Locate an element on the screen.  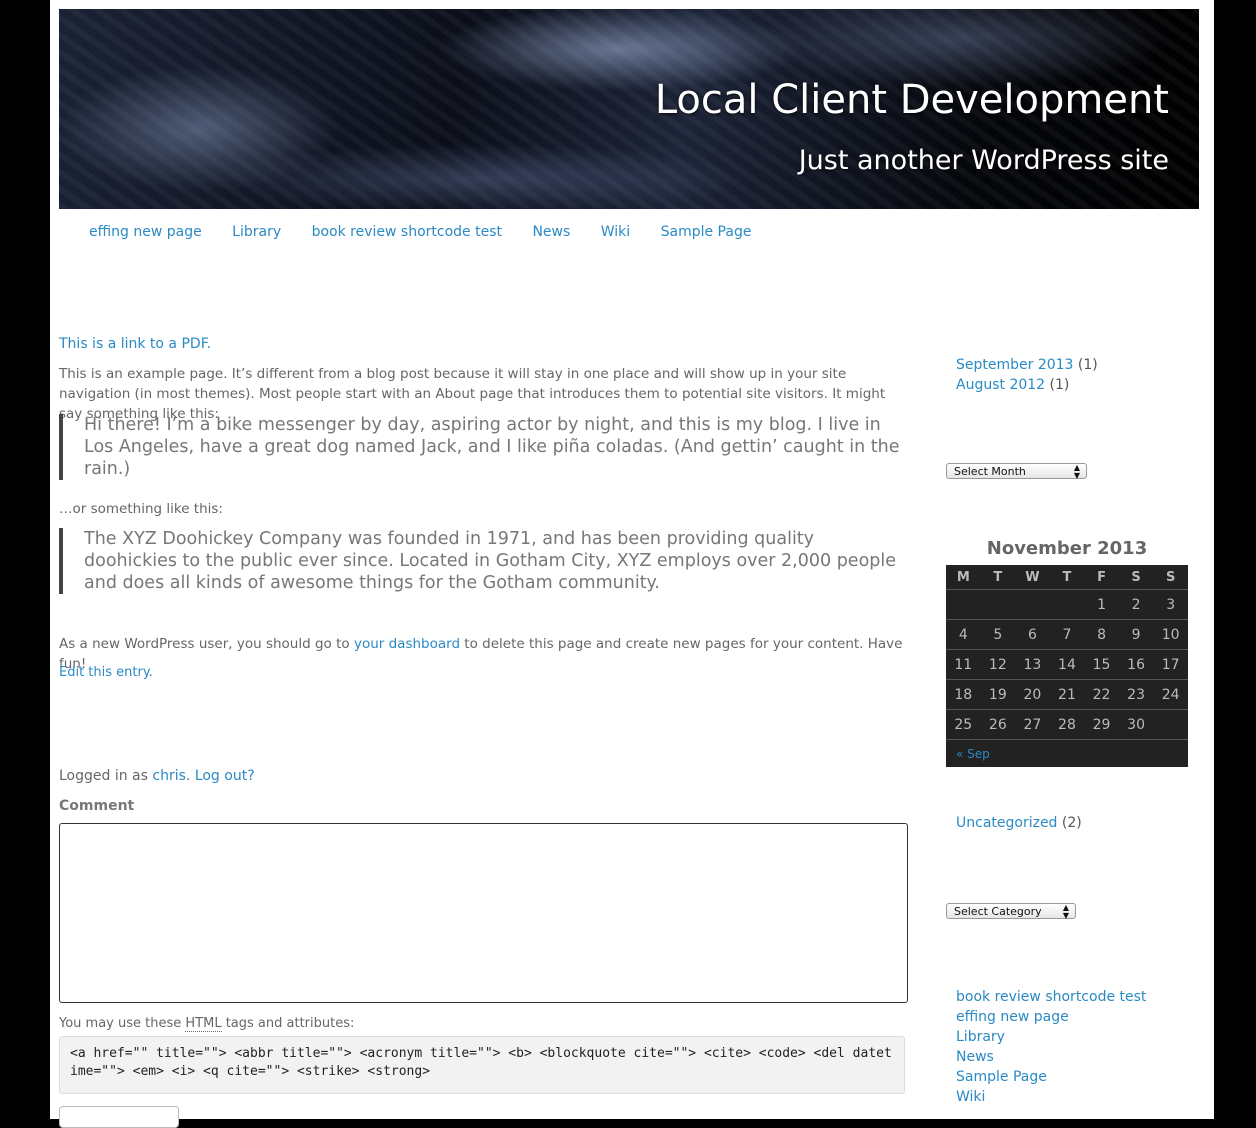
calendar-week: 18 19 20 21 22 23 24 is located at coordinates (1067, 694).